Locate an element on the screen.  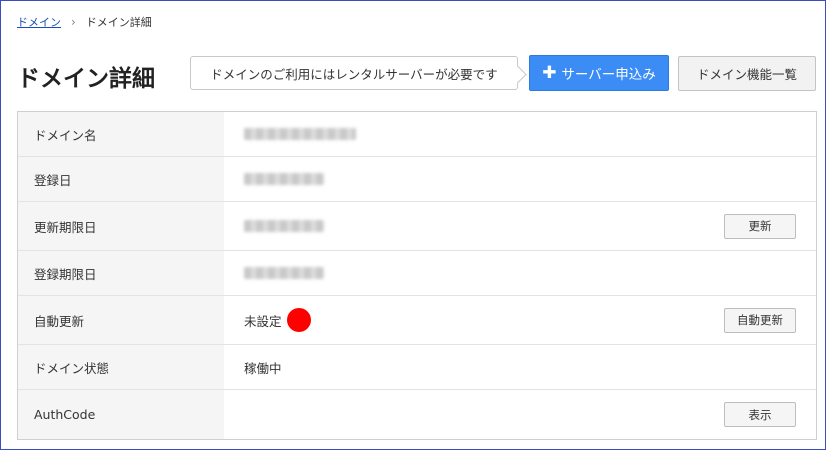
redacted-registration-date is located at coordinates (284, 179).